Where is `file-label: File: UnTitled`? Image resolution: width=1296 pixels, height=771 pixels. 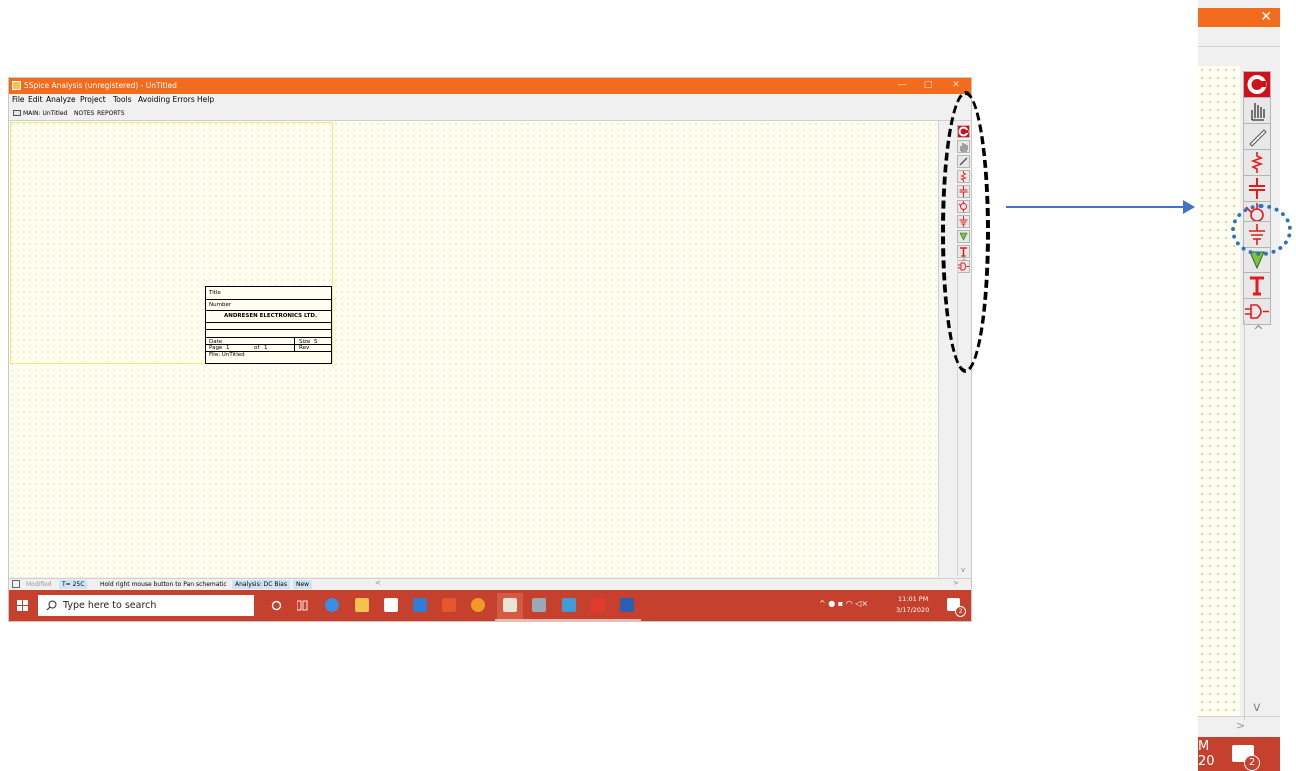 file-label: File: UnTitled is located at coordinates (227, 355).